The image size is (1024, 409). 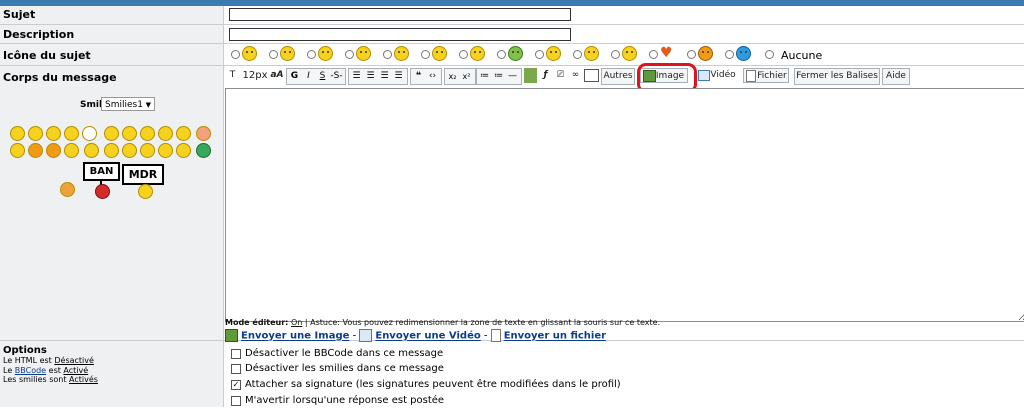 I want to click on send-file-link: Envoyer un fichier, so click(x=555, y=336).